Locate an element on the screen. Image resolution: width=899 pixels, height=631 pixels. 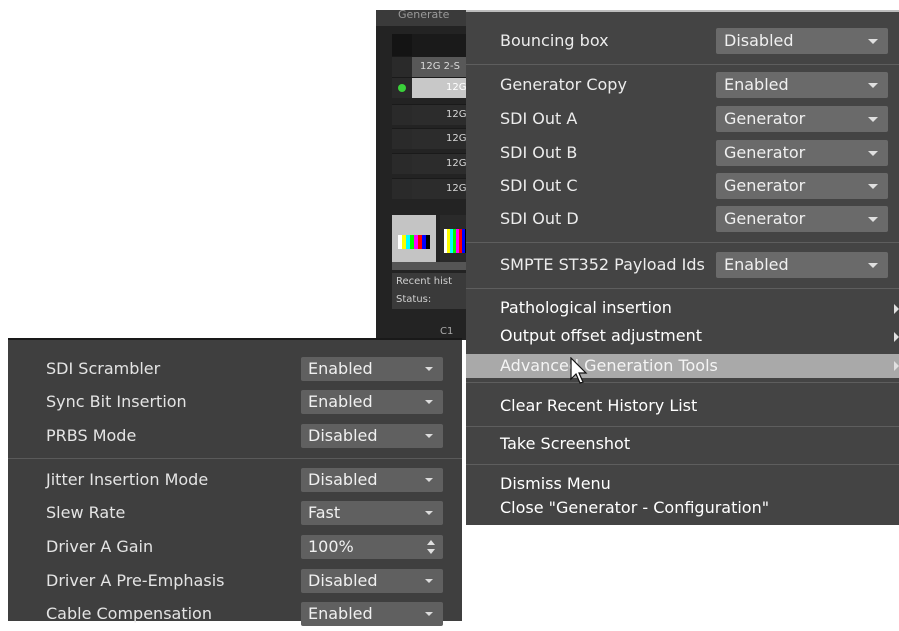
row-marker-active is located at coordinates (402, 87).